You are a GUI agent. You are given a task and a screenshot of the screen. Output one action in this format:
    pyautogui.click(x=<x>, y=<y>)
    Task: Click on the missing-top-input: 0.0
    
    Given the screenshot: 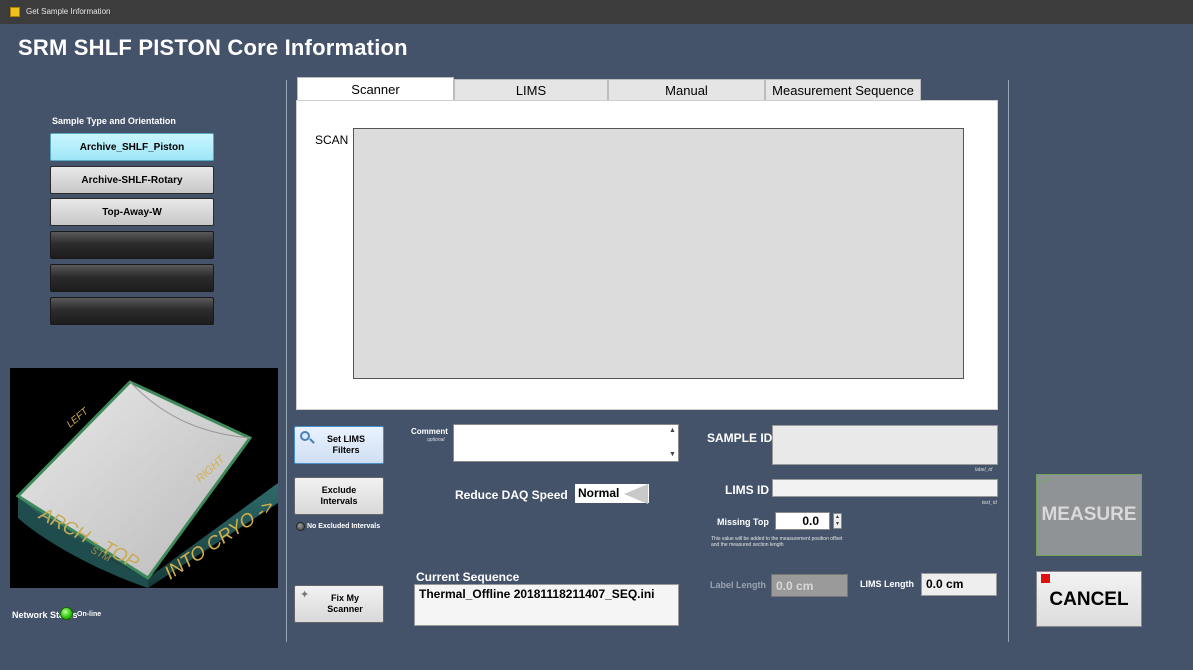 What is the action you would take?
    pyautogui.click(x=802, y=521)
    